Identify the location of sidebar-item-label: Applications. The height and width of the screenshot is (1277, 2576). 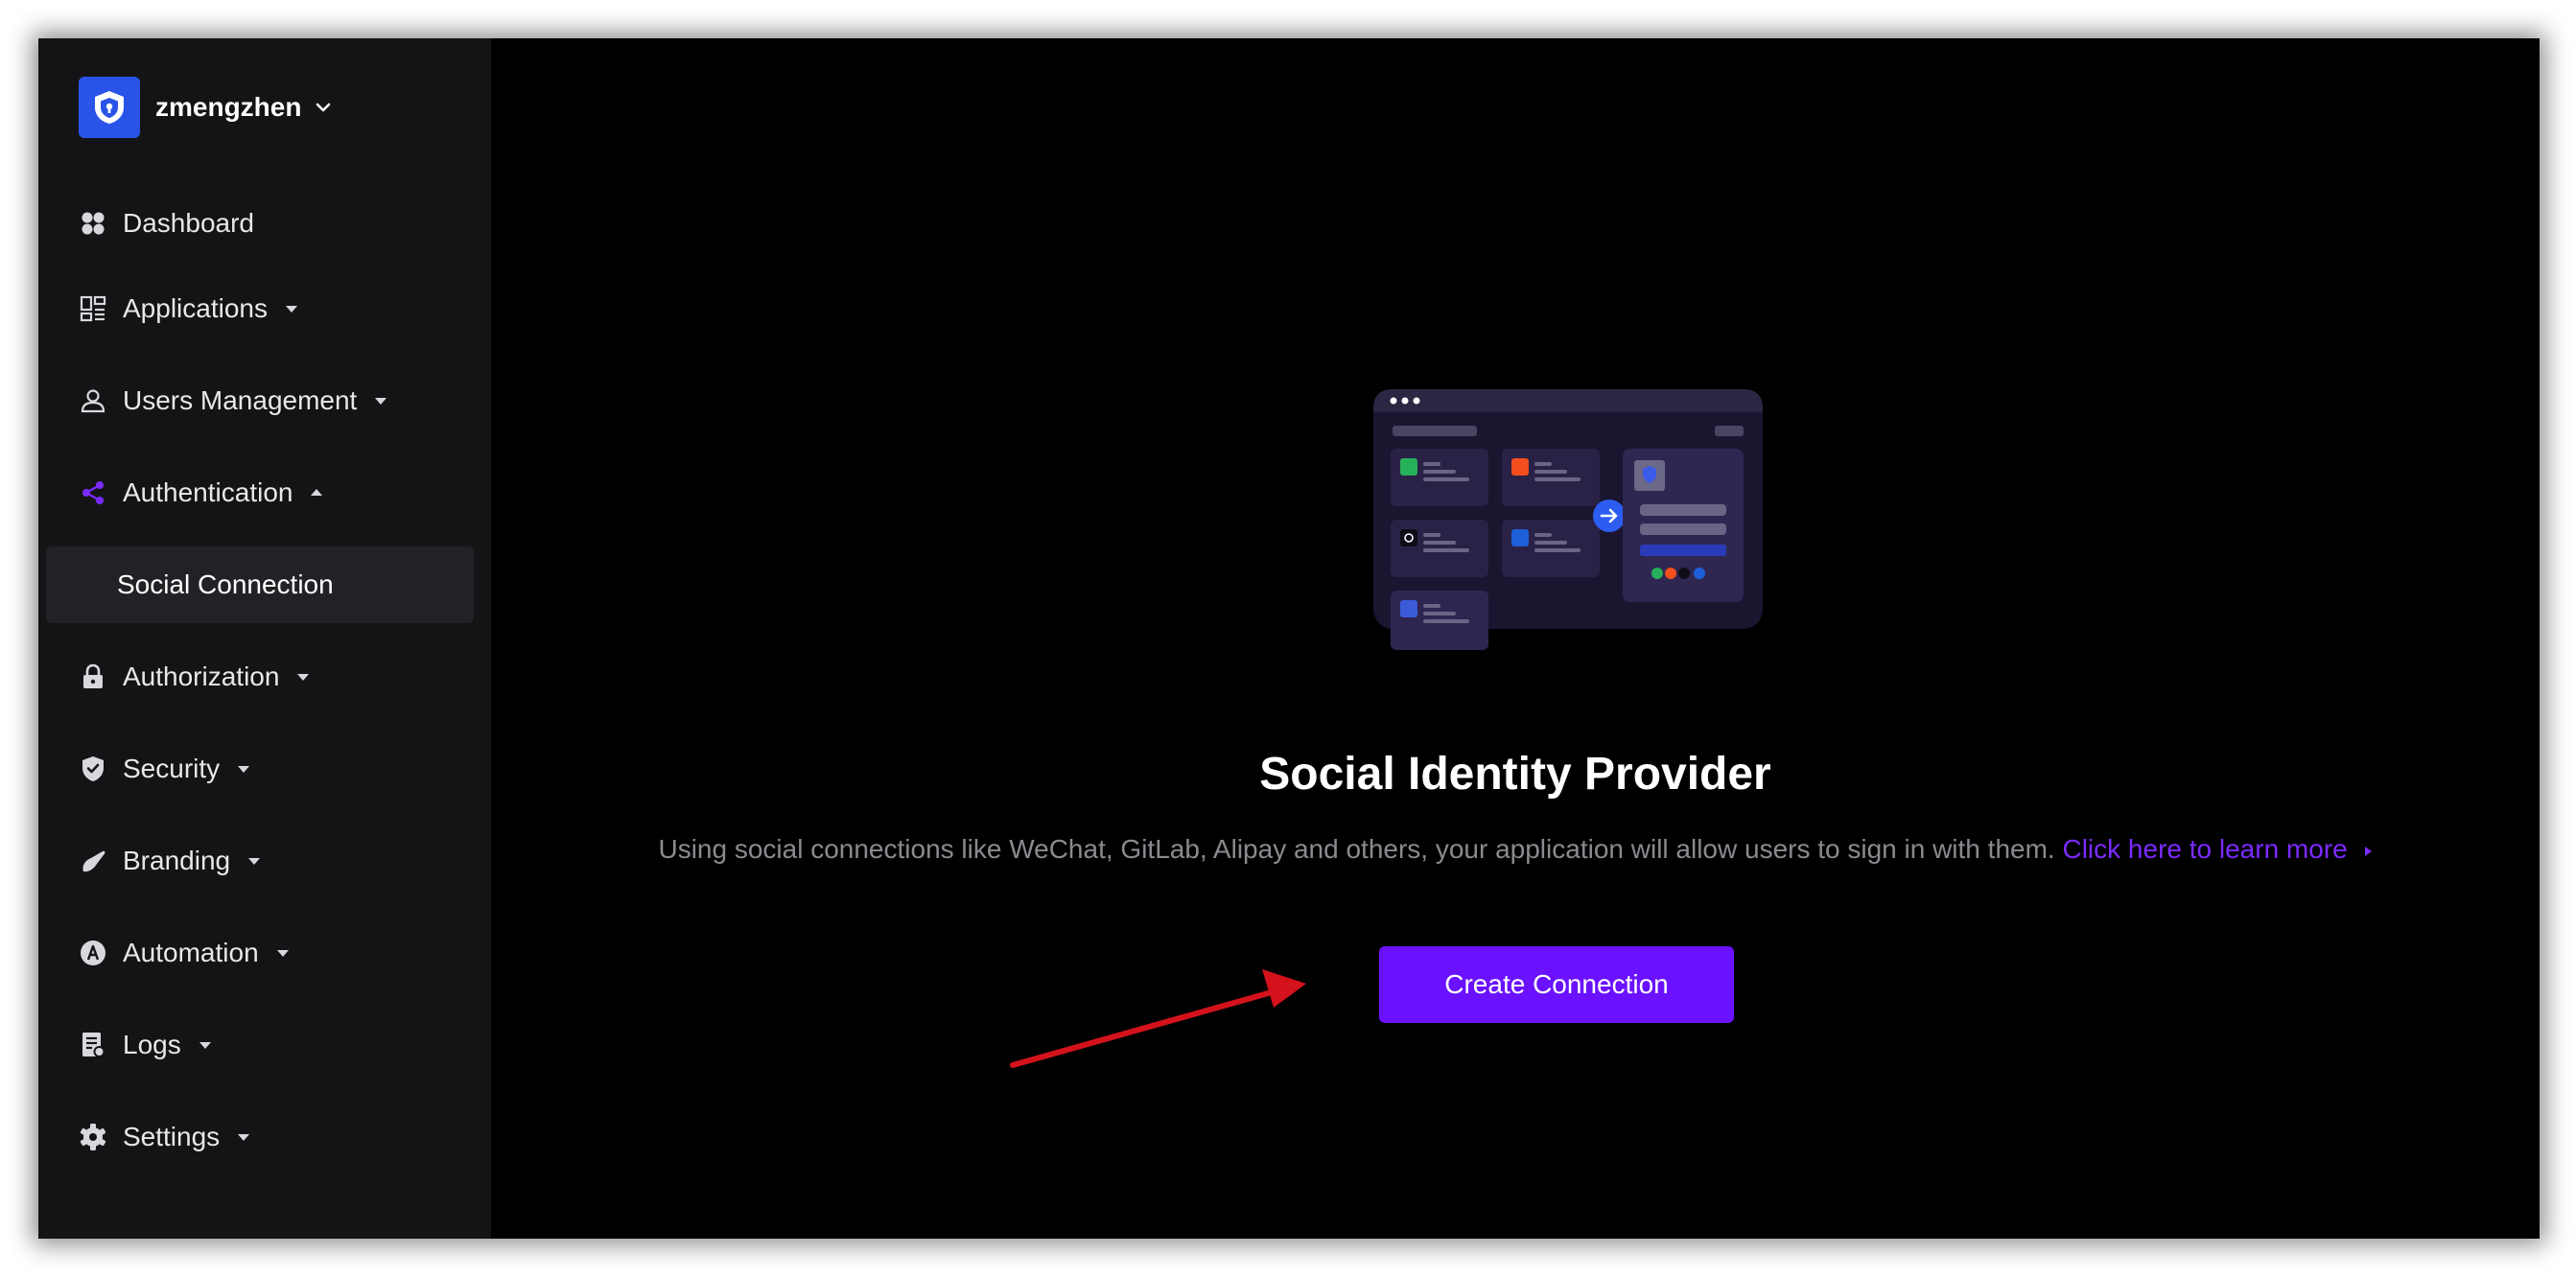
(195, 308).